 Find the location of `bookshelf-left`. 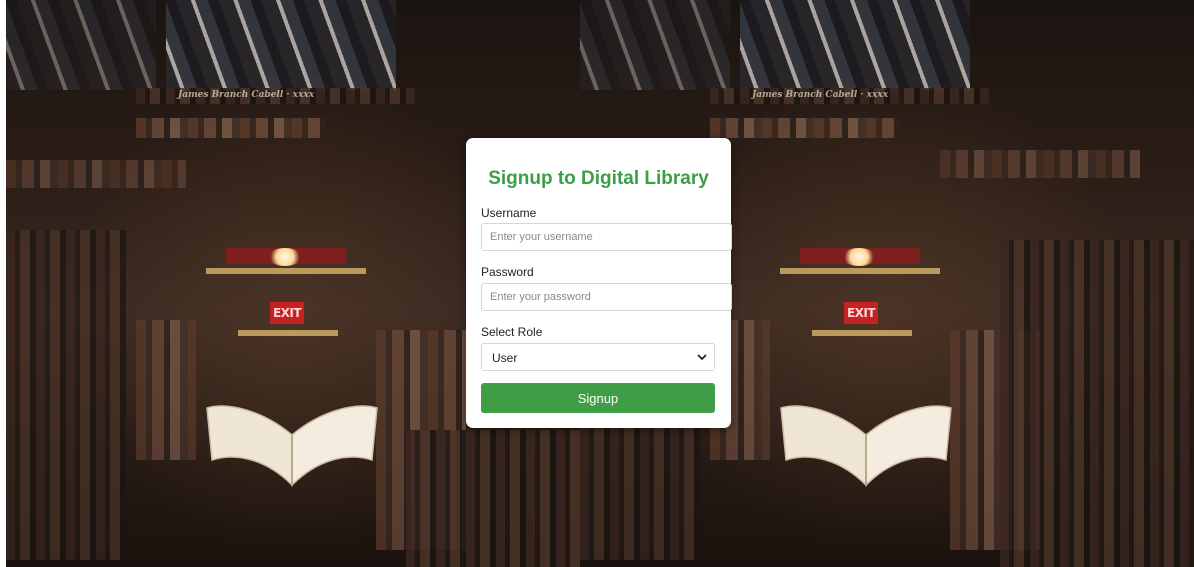

bookshelf-left is located at coordinates (66, 395).